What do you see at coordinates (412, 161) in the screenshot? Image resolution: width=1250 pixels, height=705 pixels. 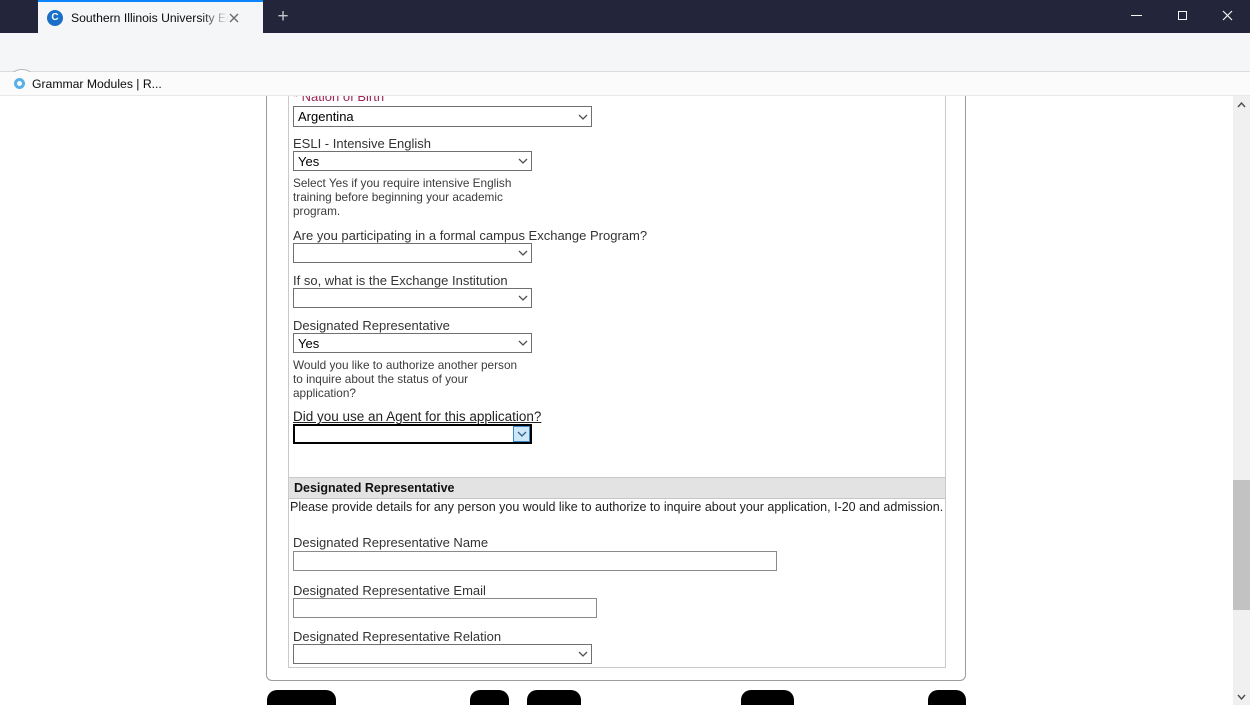 I see `esli-select: Yes` at bounding box center [412, 161].